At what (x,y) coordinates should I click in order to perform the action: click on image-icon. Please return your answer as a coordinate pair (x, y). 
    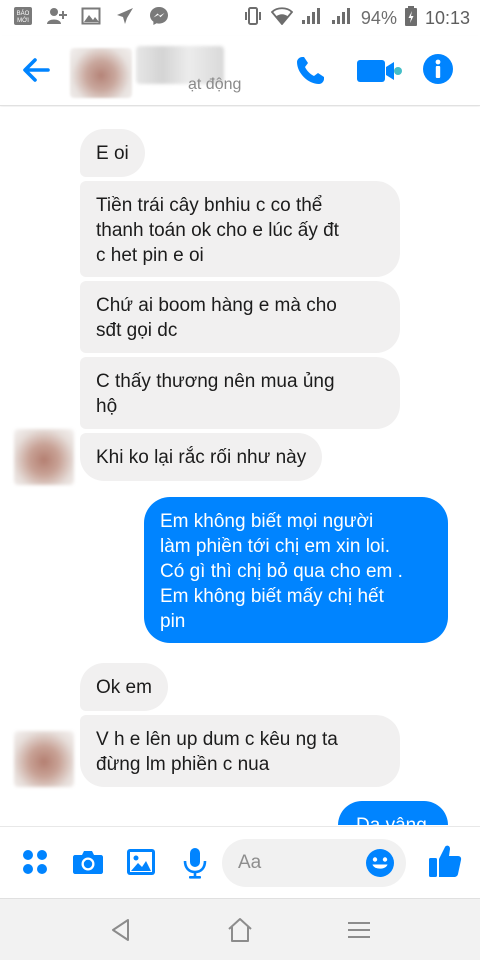
    Looking at the image, I should click on (142, 863).